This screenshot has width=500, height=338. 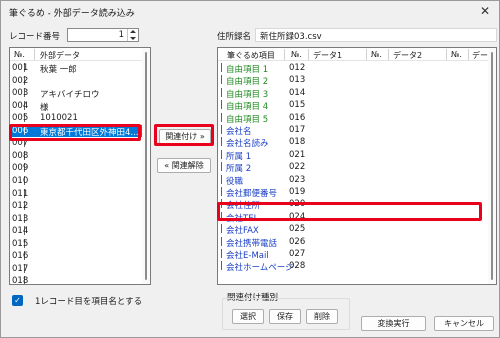 What do you see at coordinates (17, 300) in the screenshot?
I see `first-record-checkbox: ✓` at bounding box center [17, 300].